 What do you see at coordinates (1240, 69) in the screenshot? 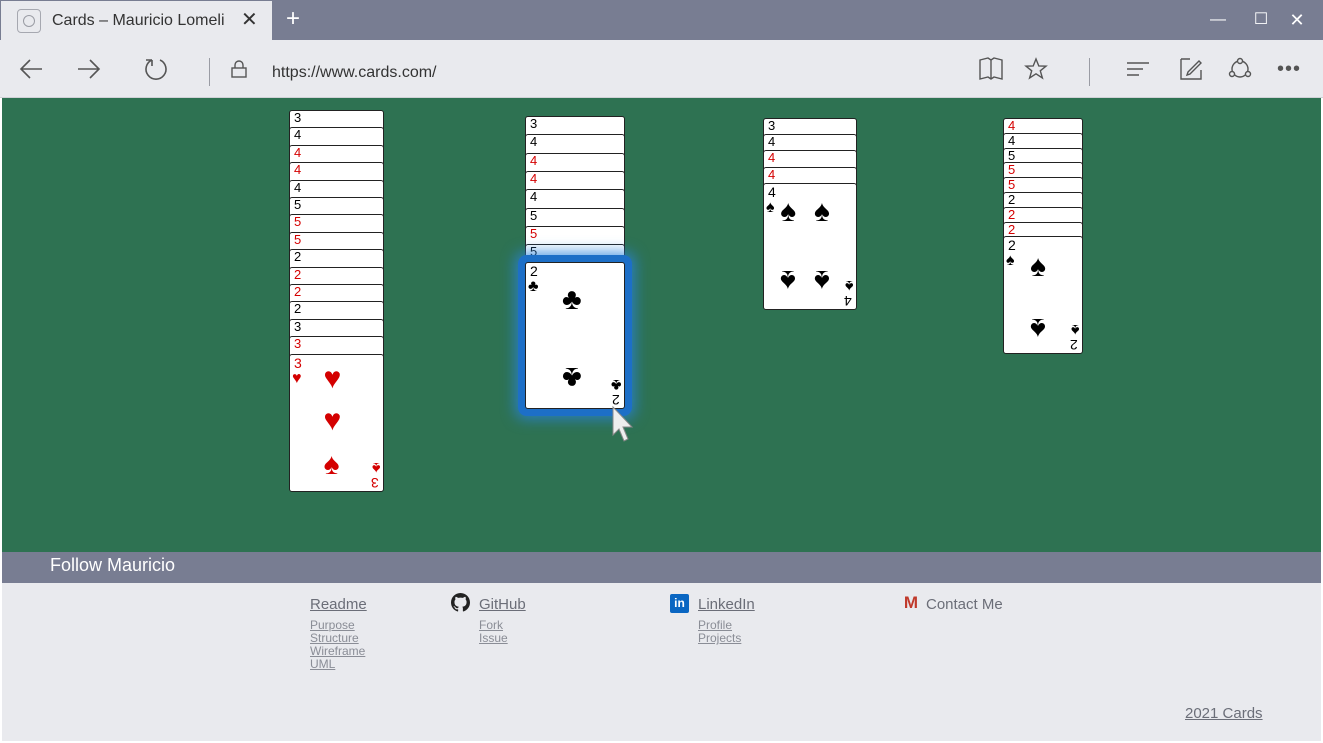
I see `share-icon` at bounding box center [1240, 69].